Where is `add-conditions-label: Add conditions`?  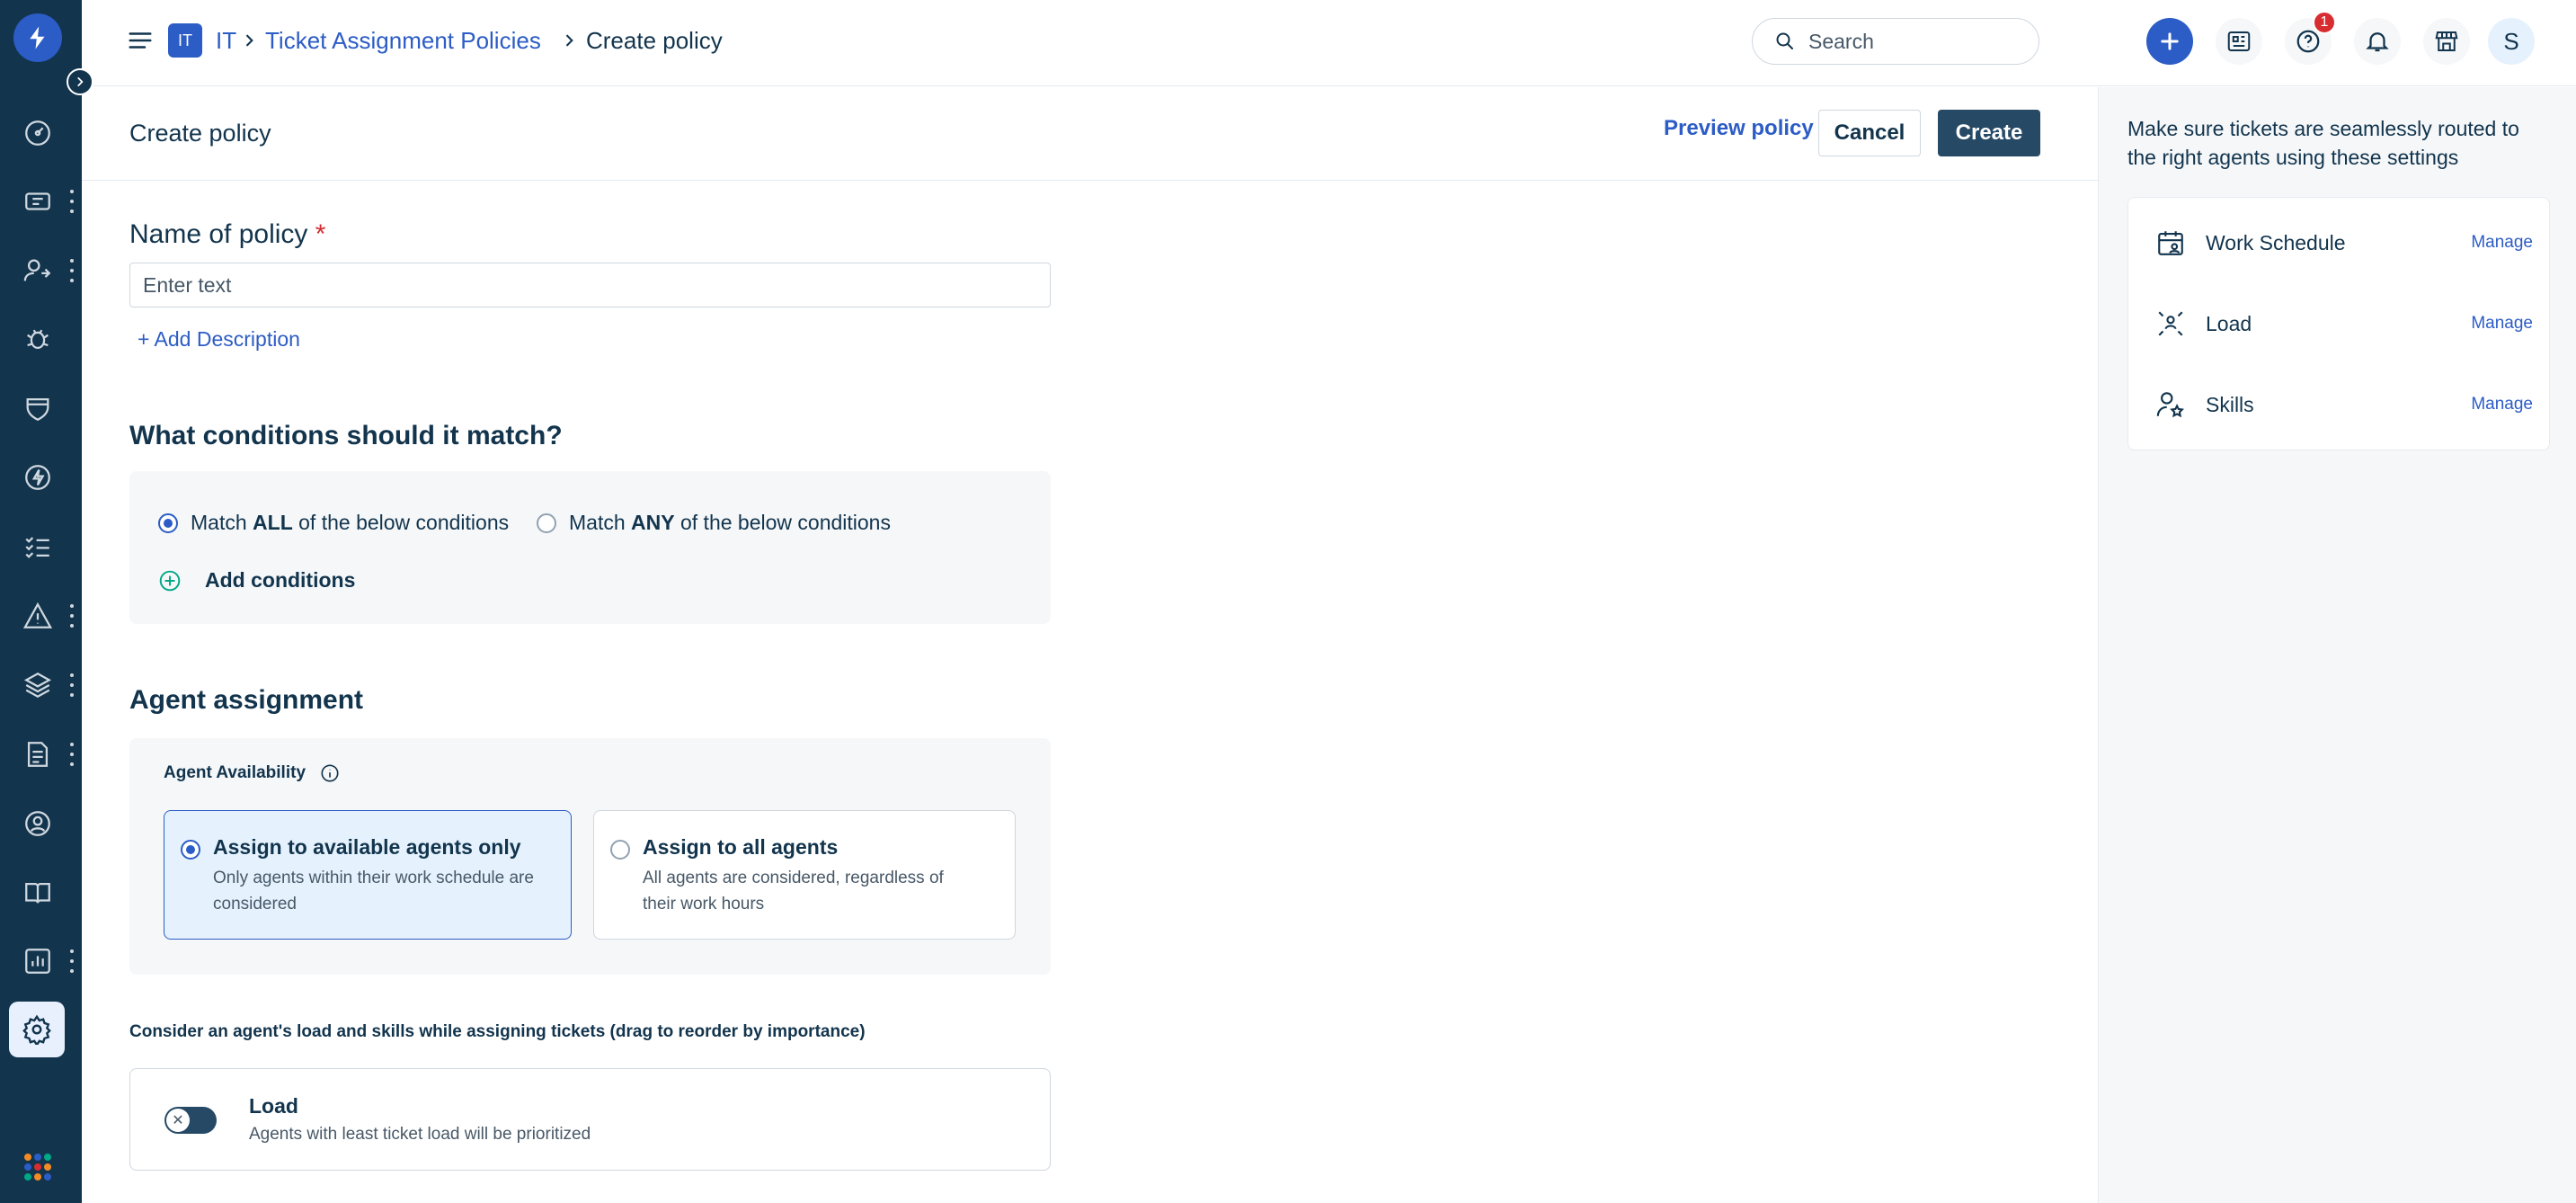
add-conditions-label: Add conditions is located at coordinates (280, 580).